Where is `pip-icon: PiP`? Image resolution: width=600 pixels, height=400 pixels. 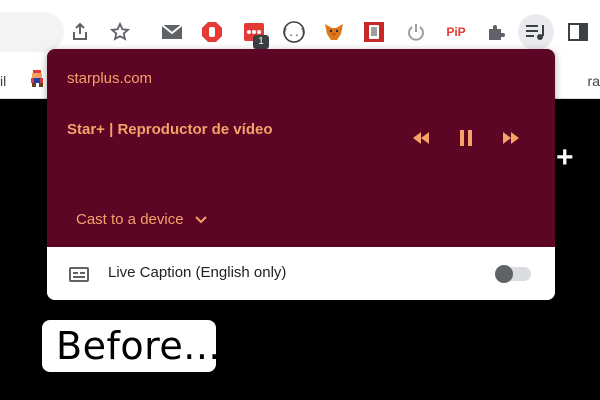
pip-icon: PiP is located at coordinates (456, 32).